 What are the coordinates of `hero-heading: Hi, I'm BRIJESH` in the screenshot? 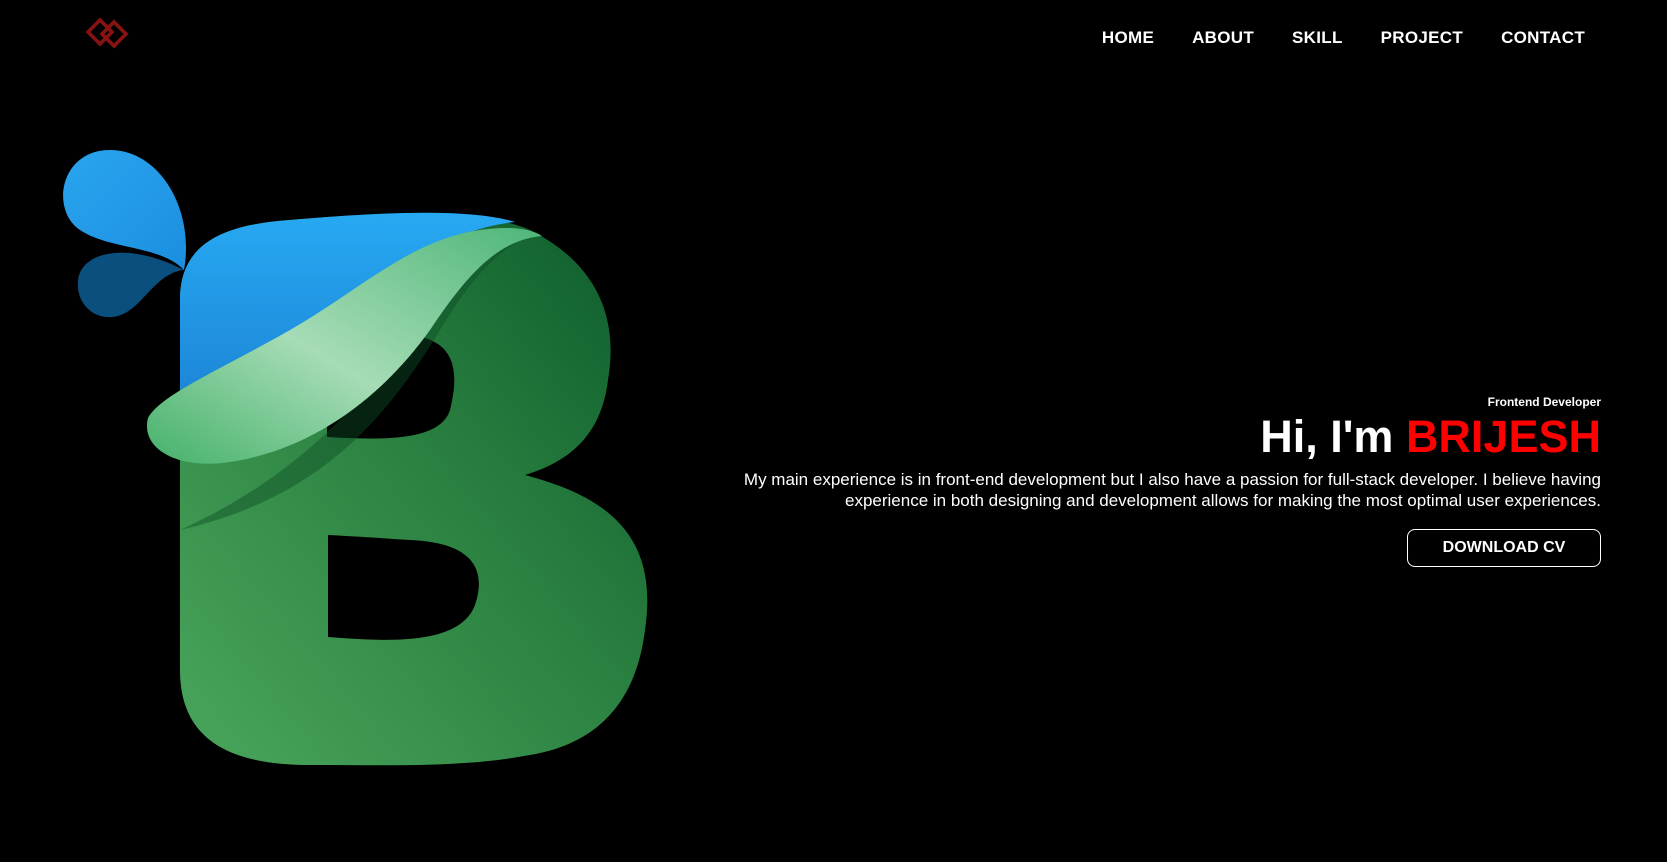 It's located at (1151, 437).